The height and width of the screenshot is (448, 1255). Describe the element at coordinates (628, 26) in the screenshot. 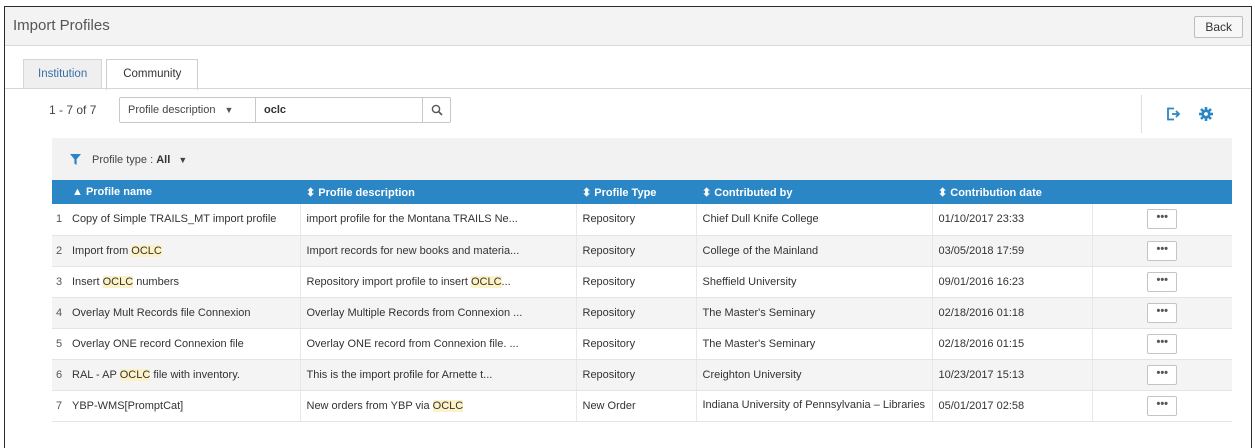

I see `page-header: Import Profiles Back` at that location.